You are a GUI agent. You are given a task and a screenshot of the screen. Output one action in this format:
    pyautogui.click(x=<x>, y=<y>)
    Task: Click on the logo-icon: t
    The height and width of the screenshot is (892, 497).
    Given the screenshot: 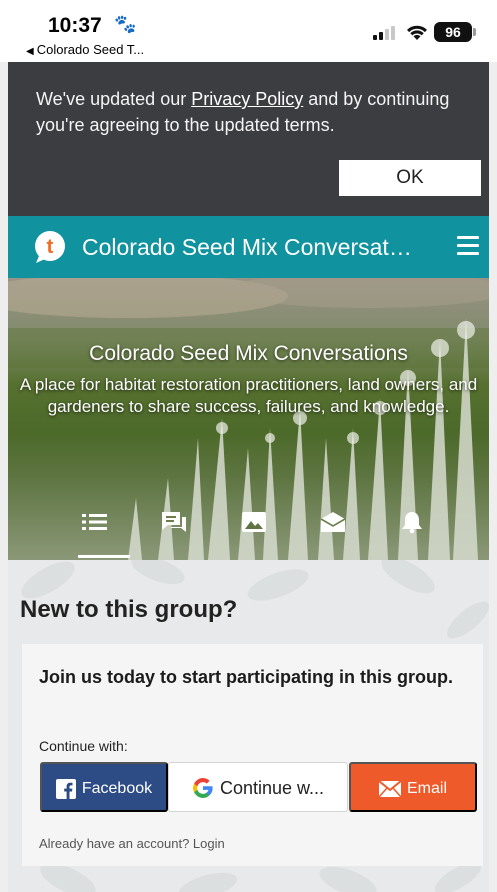 What is the action you would take?
    pyautogui.click(x=50, y=247)
    